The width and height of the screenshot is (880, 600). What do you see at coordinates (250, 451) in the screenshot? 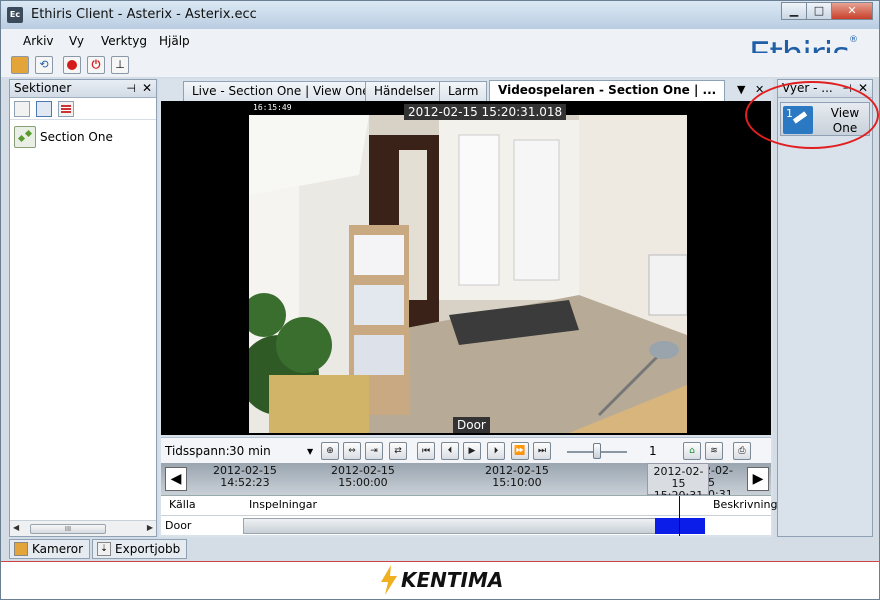
I see `timespan-select: 30 min` at bounding box center [250, 451].